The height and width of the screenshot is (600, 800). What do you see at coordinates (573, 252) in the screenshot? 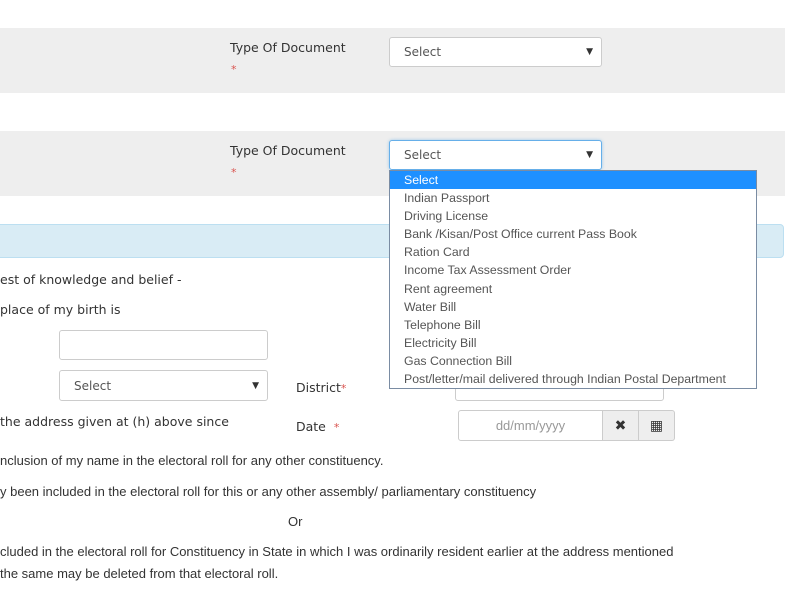
I see `dropdown-option: Ration Card` at bounding box center [573, 252].